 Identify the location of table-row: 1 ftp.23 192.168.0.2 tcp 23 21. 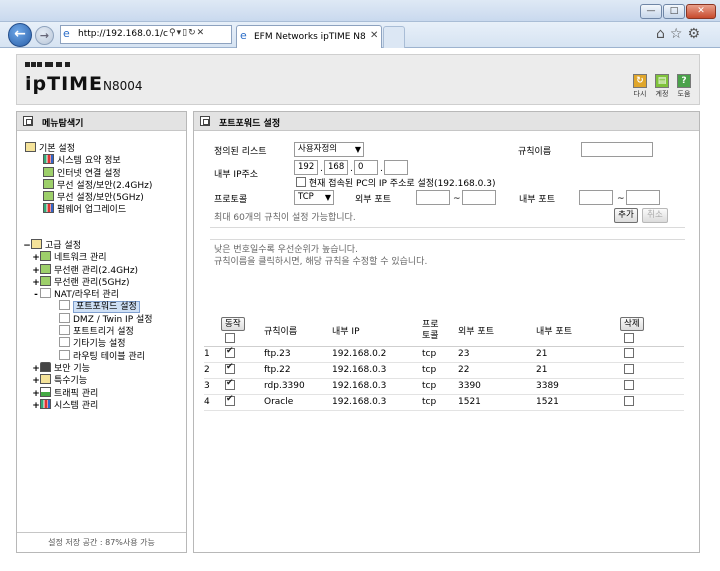
(444, 354).